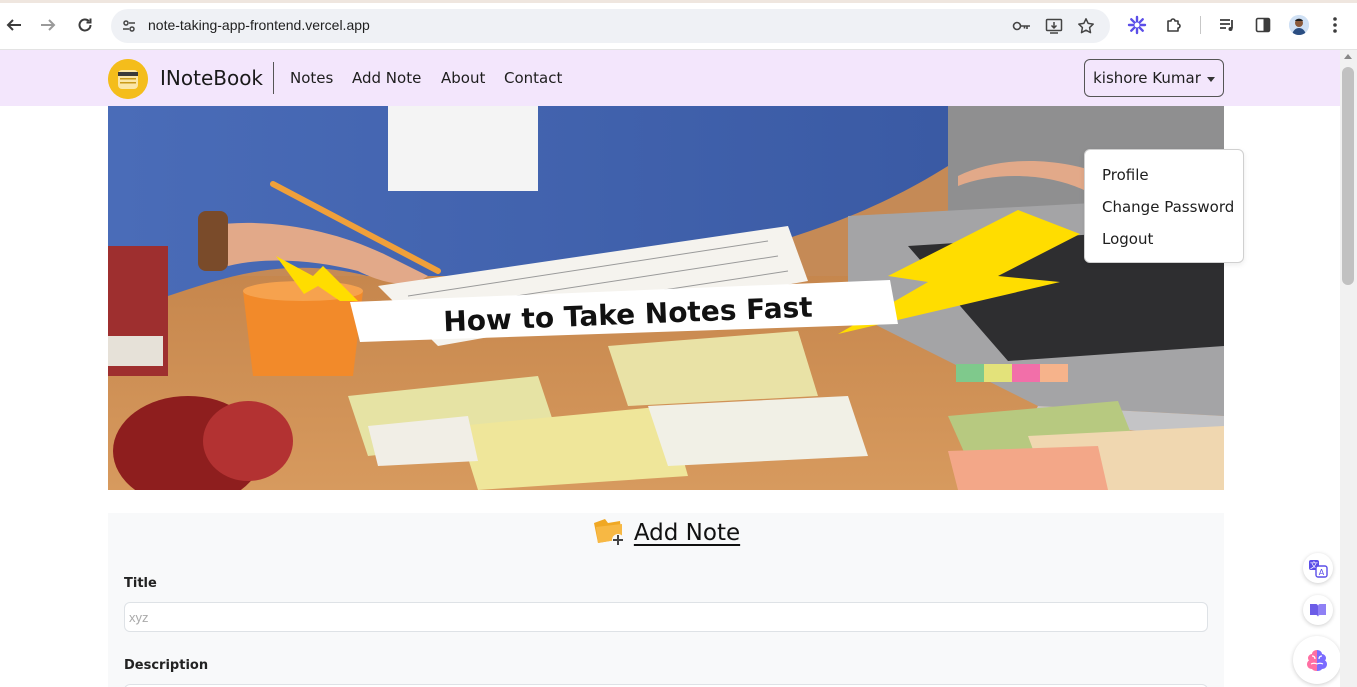  What do you see at coordinates (211, 78) in the screenshot?
I see `brand-name: INoteBook` at bounding box center [211, 78].